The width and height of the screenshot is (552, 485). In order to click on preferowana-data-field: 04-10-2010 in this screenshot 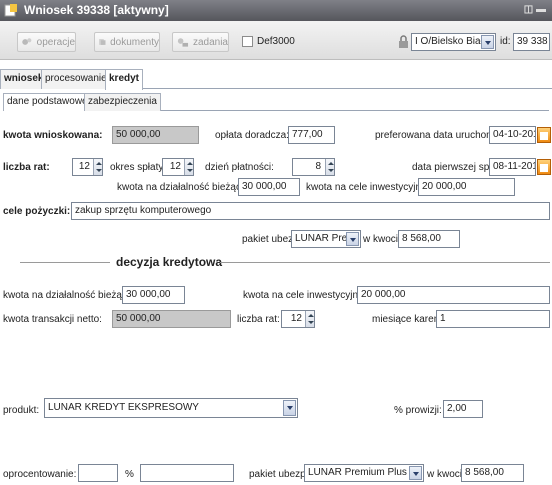, I will do `click(512, 135)`.